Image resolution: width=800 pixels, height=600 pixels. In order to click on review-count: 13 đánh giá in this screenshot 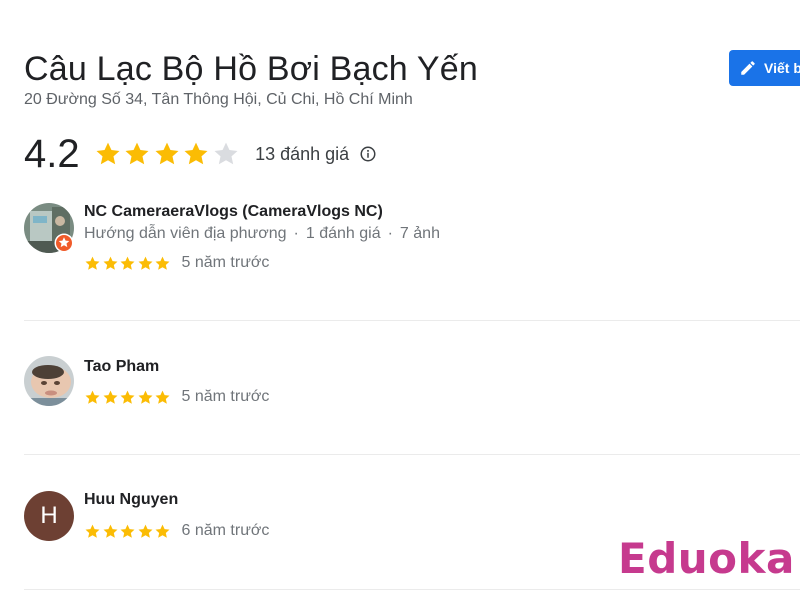, I will do `click(302, 154)`.